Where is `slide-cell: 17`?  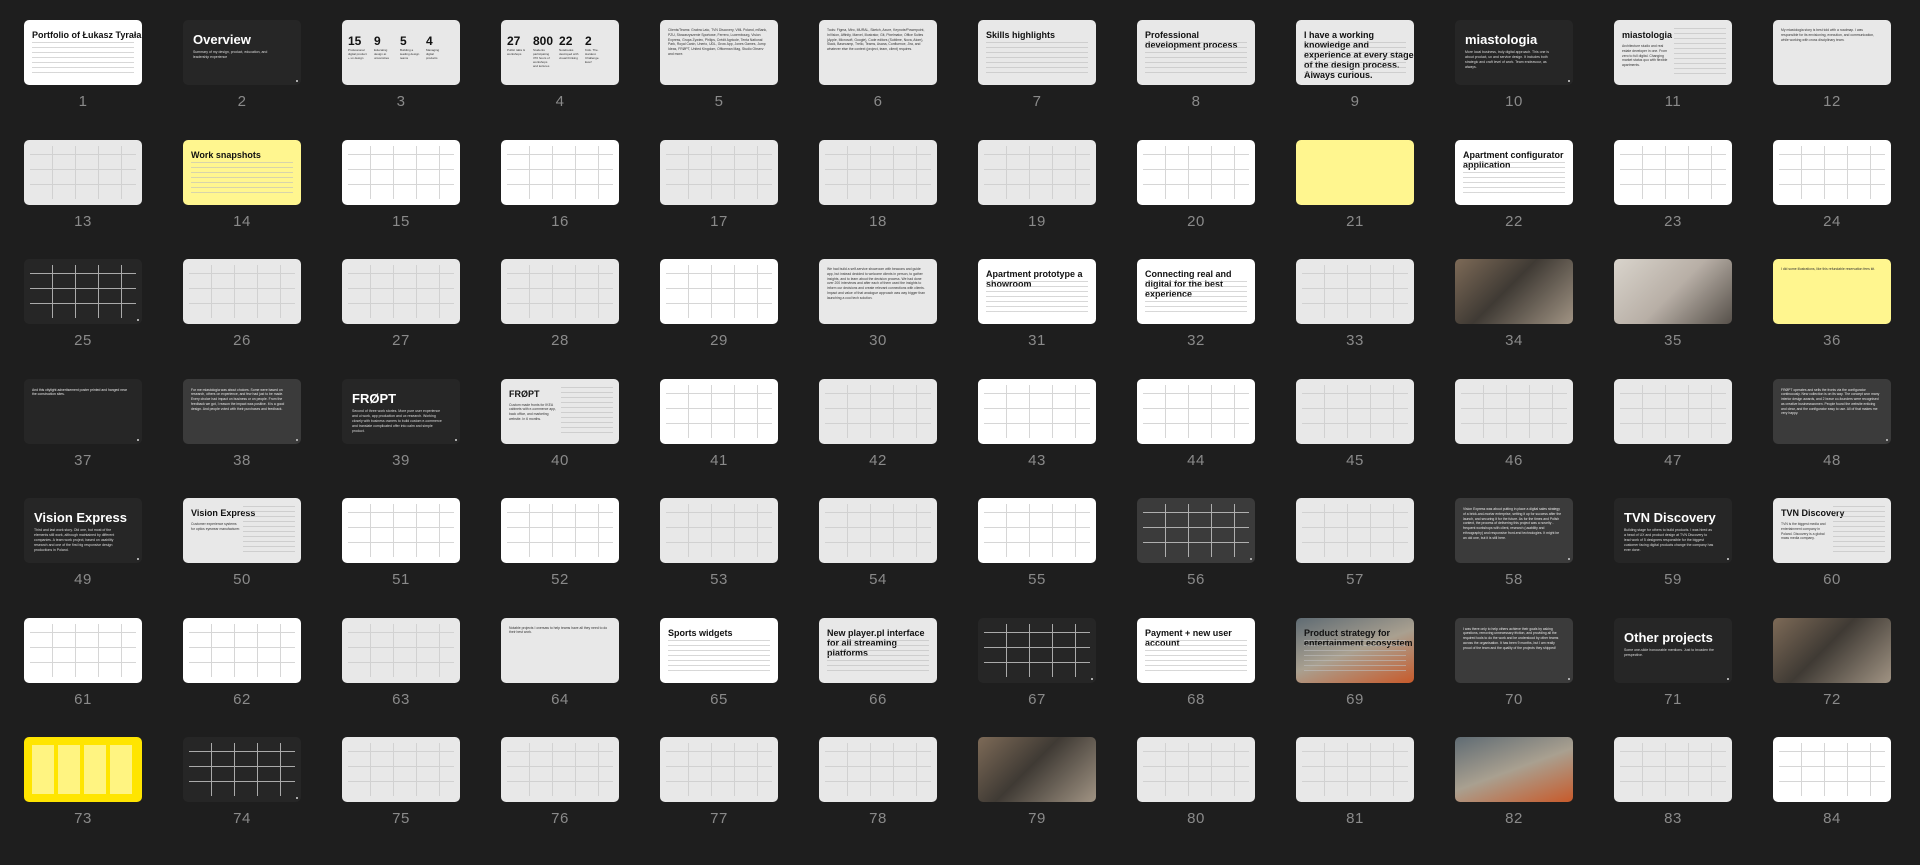 slide-cell: 17 is located at coordinates (739, 199).